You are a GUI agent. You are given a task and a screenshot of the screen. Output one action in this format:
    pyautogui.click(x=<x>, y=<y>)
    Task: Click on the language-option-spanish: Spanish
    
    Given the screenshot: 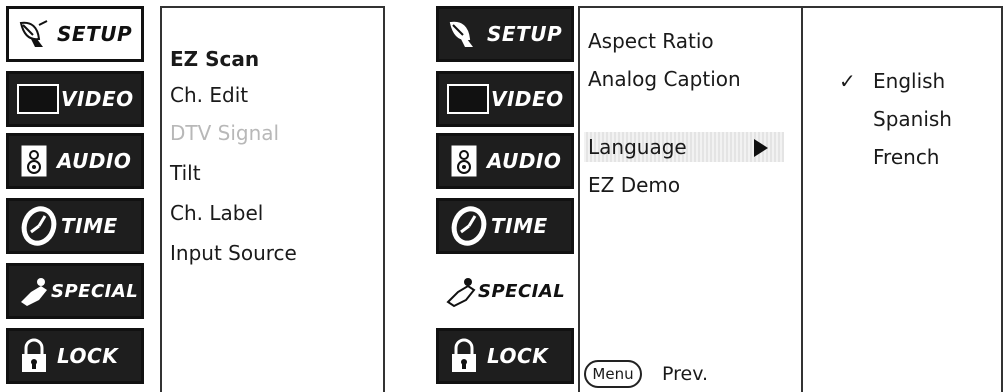 What is the action you would take?
    pyautogui.click(x=912, y=119)
    